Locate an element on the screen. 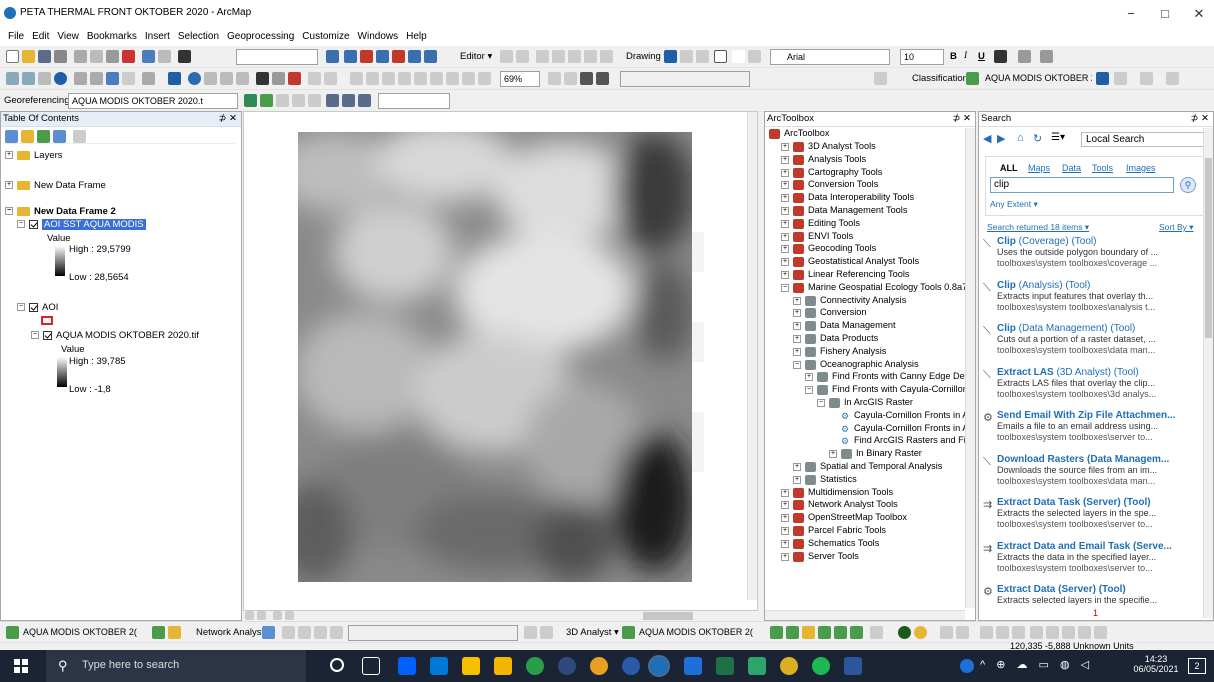 This screenshot has height=682, width=1214. 3d-analyst-menu: 3D Analyst ▾ is located at coordinates (592, 632).